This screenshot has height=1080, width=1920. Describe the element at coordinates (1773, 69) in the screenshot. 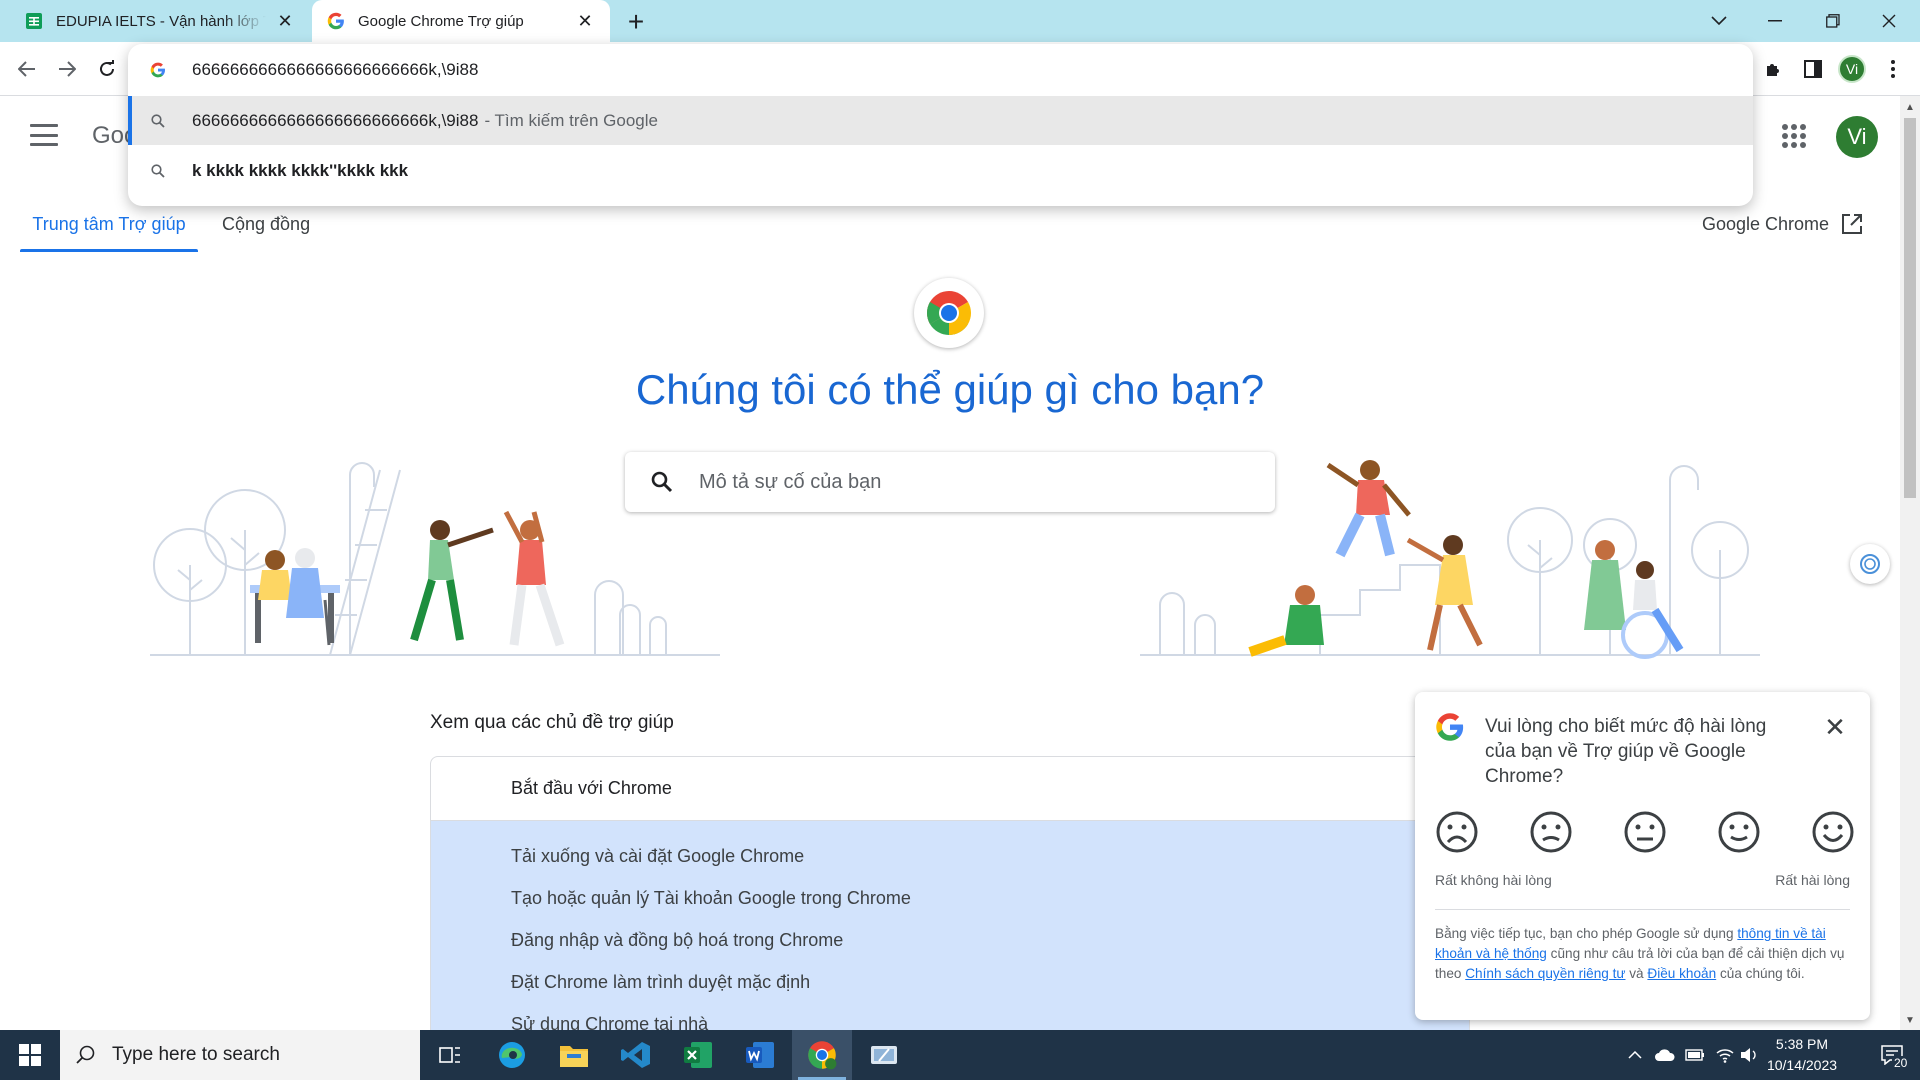

I see `extensions-icon` at that location.